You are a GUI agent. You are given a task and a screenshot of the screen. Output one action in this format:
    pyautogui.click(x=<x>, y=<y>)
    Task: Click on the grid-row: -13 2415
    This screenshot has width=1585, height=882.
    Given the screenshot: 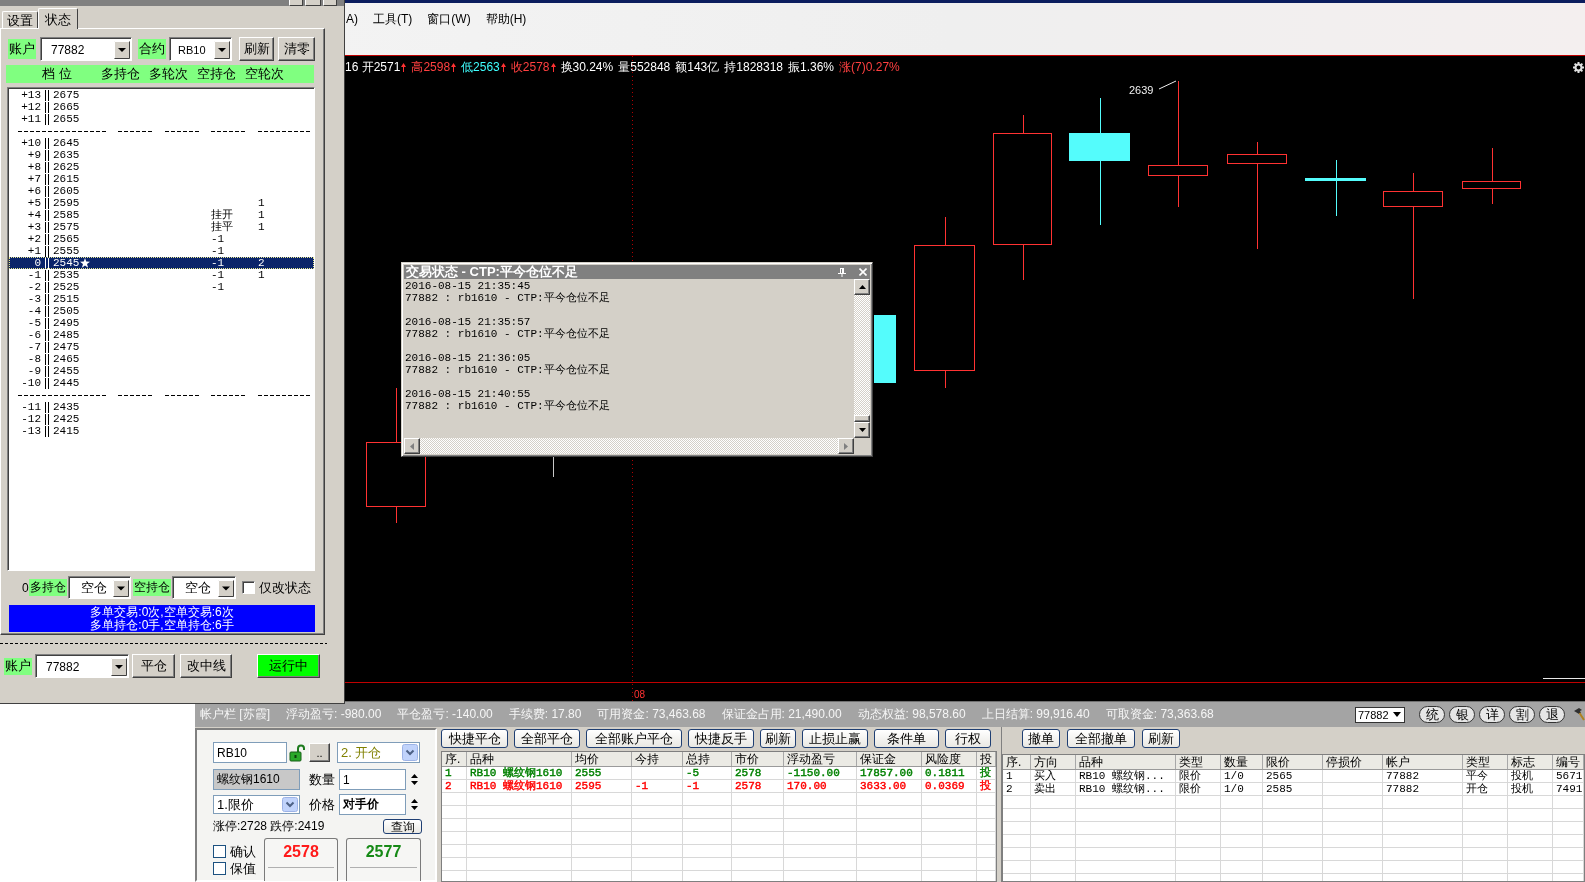 What is the action you would take?
    pyautogui.click(x=161, y=431)
    